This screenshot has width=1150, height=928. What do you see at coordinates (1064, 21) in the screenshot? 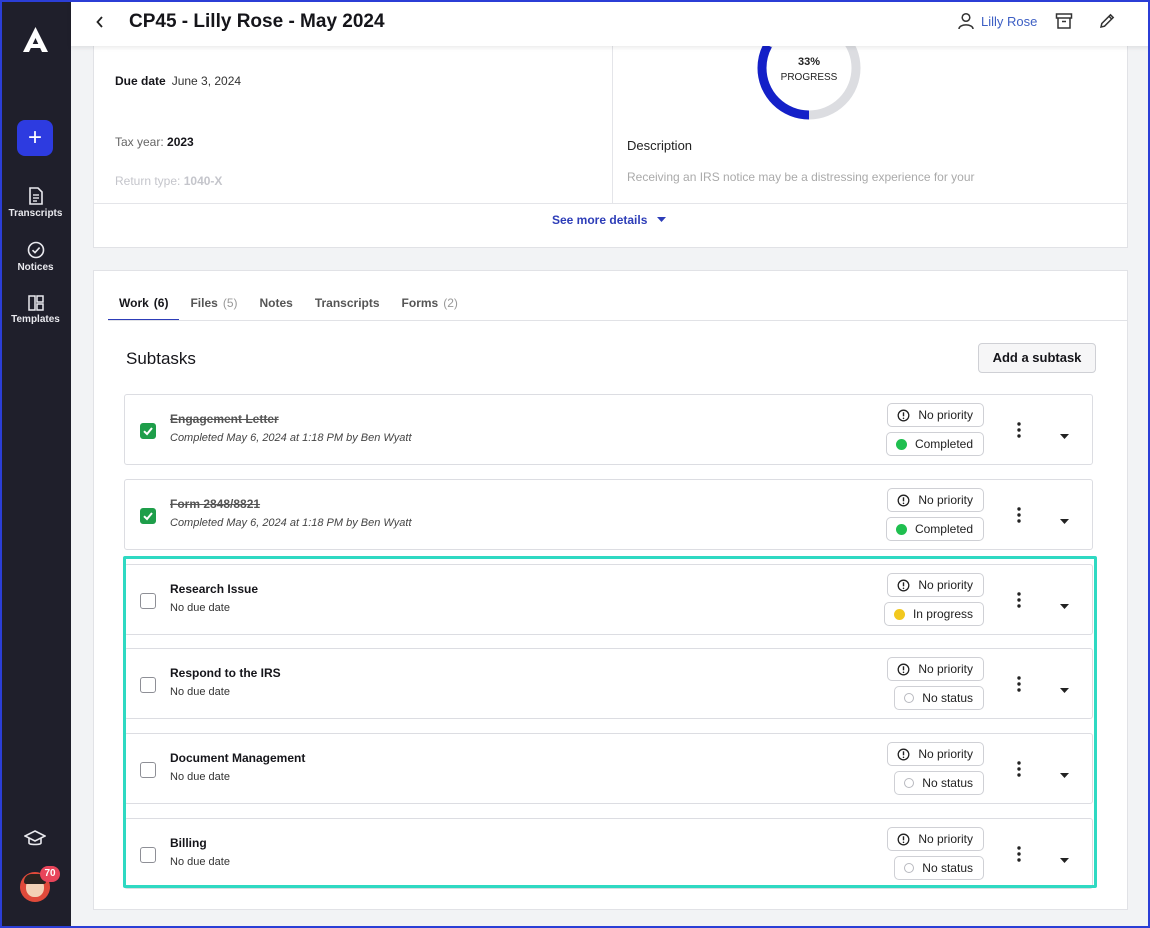
I see `archive-icon` at bounding box center [1064, 21].